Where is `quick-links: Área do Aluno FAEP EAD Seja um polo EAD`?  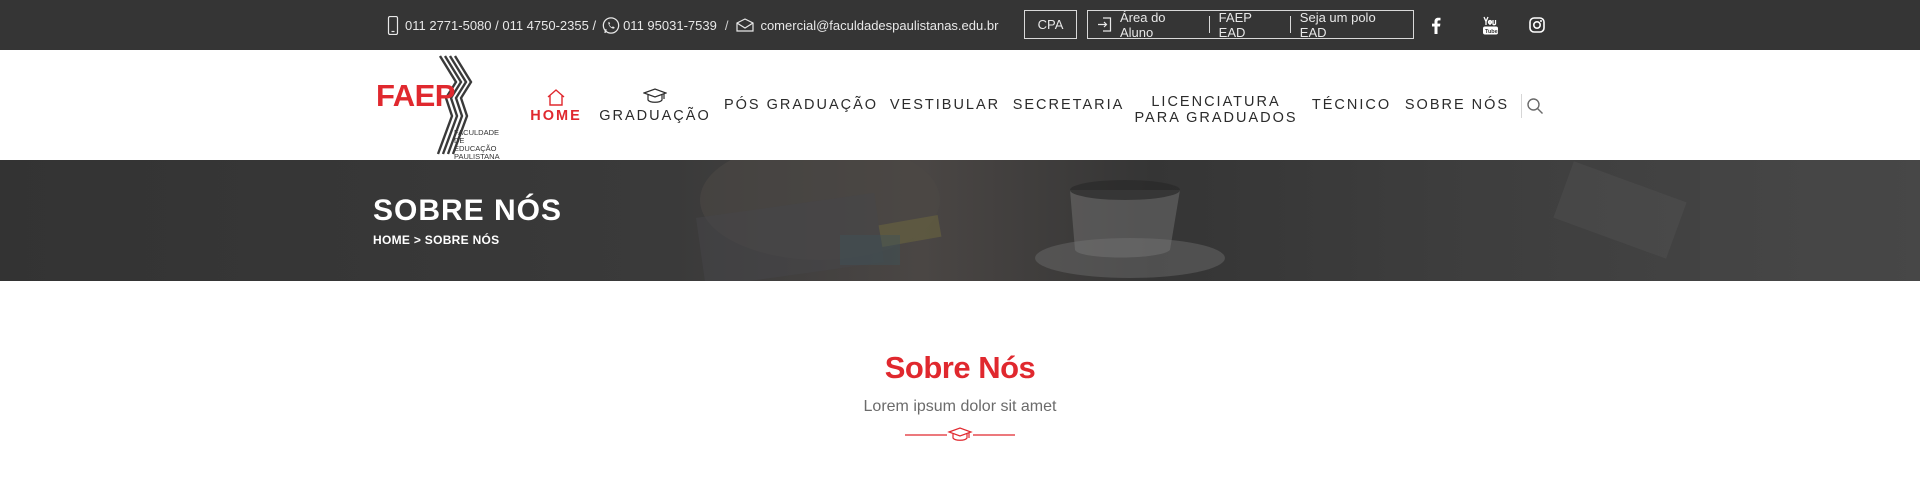 quick-links: Área do Aluno FAEP EAD Seja um polo EAD is located at coordinates (1250, 25).